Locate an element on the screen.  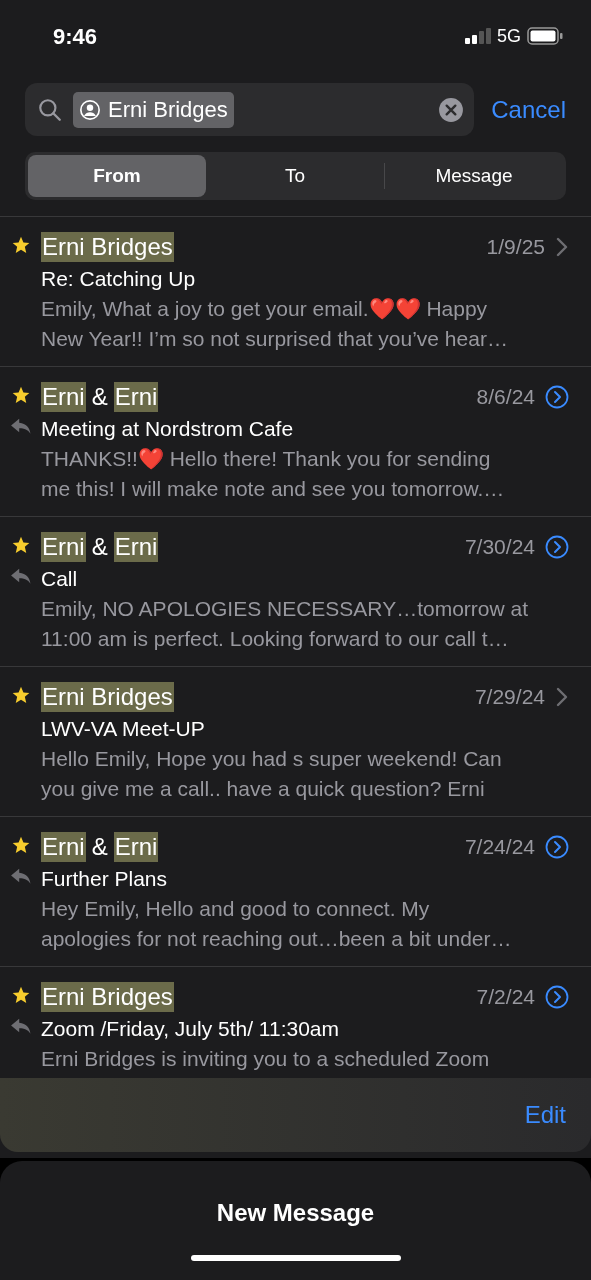
edit-button: Edit is located at coordinates (545, 1115).